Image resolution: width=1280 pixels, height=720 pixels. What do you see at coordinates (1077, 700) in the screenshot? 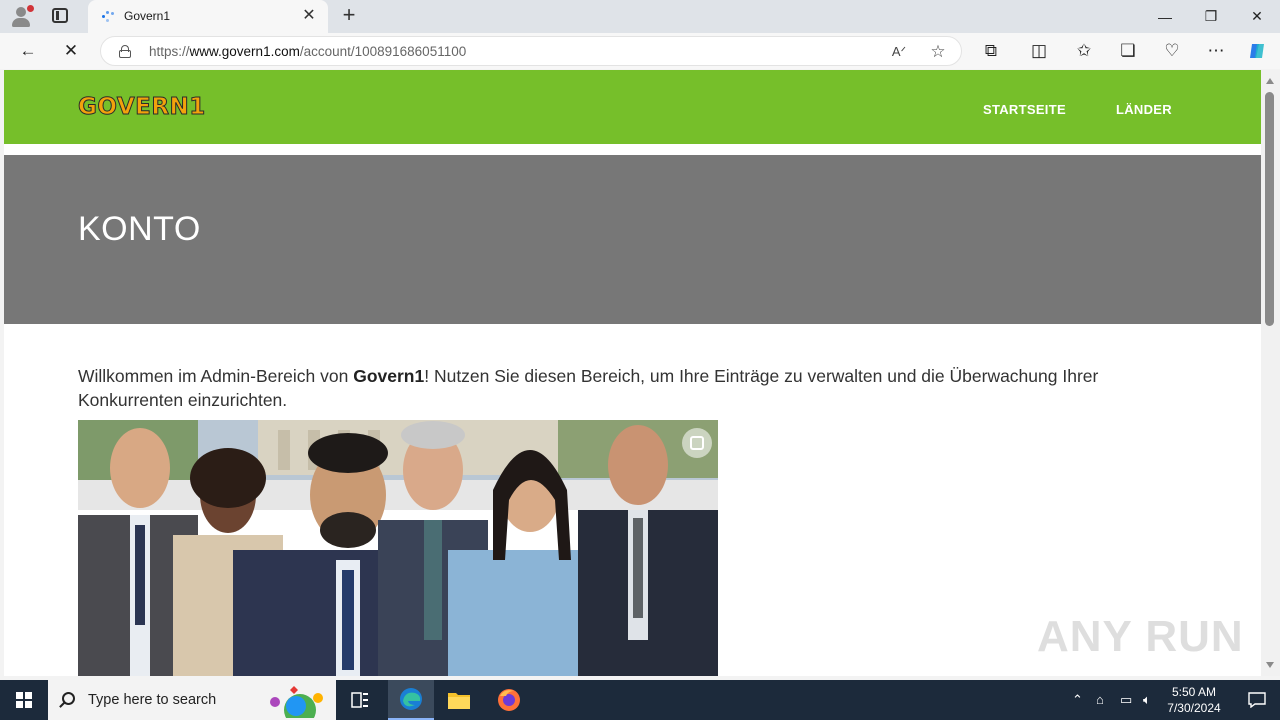
I see `show-hidden-icons-icon: ⌃` at bounding box center [1077, 700].